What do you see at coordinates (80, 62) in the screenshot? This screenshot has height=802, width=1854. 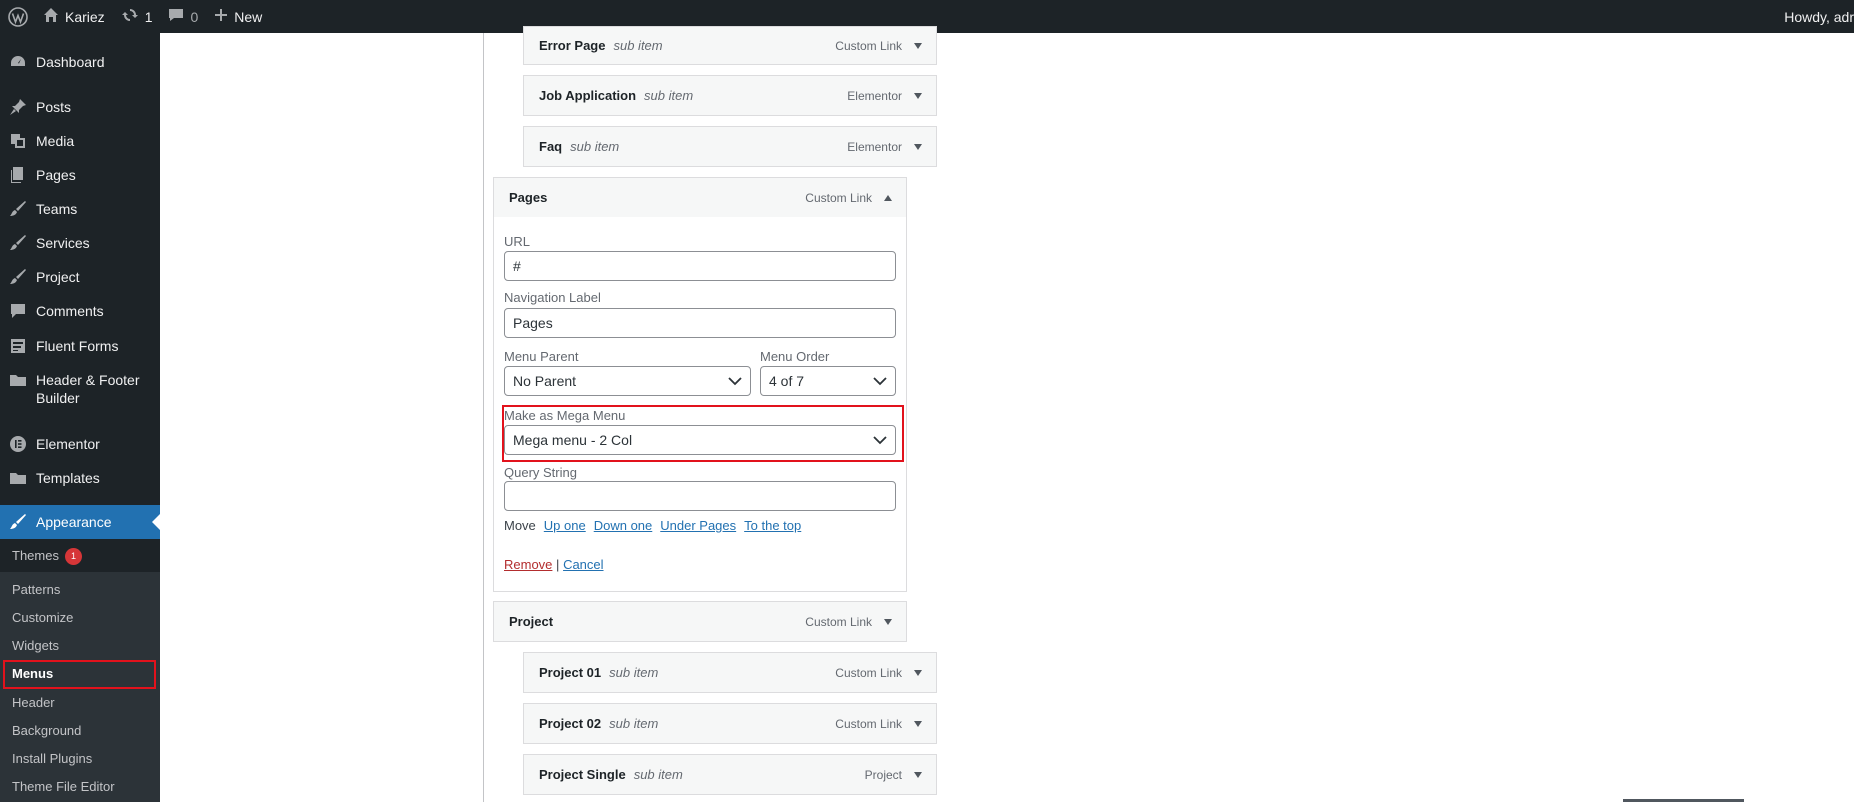 I see `sidebar-item-dashboard: Dashboard` at bounding box center [80, 62].